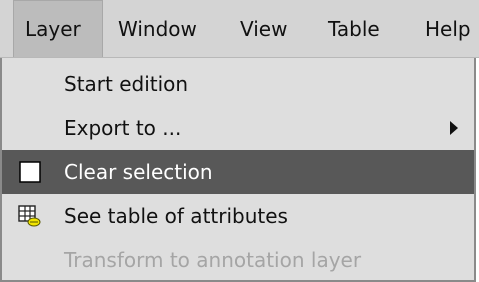 This screenshot has height=282, width=479. I want to click on submenu-arrow-icon, so click(454, 128).